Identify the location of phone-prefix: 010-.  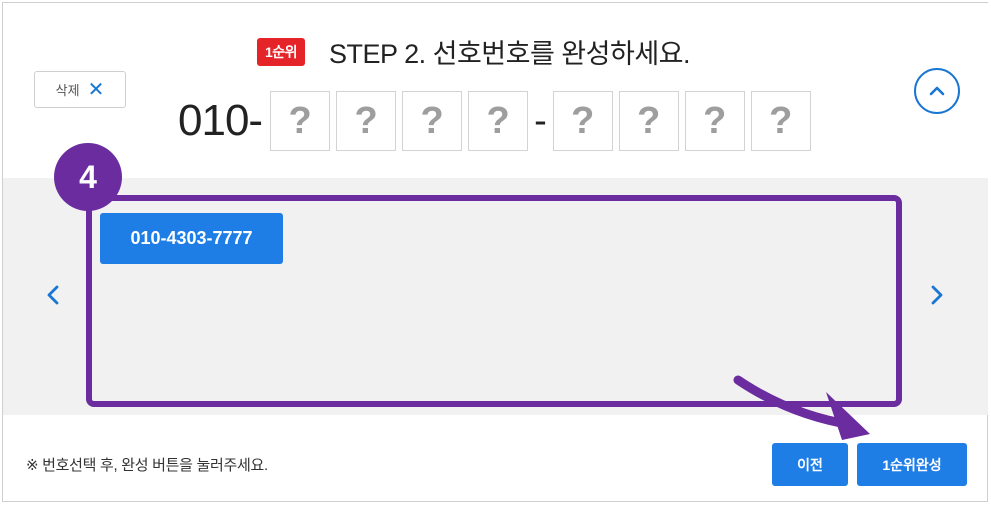
(220, 120).